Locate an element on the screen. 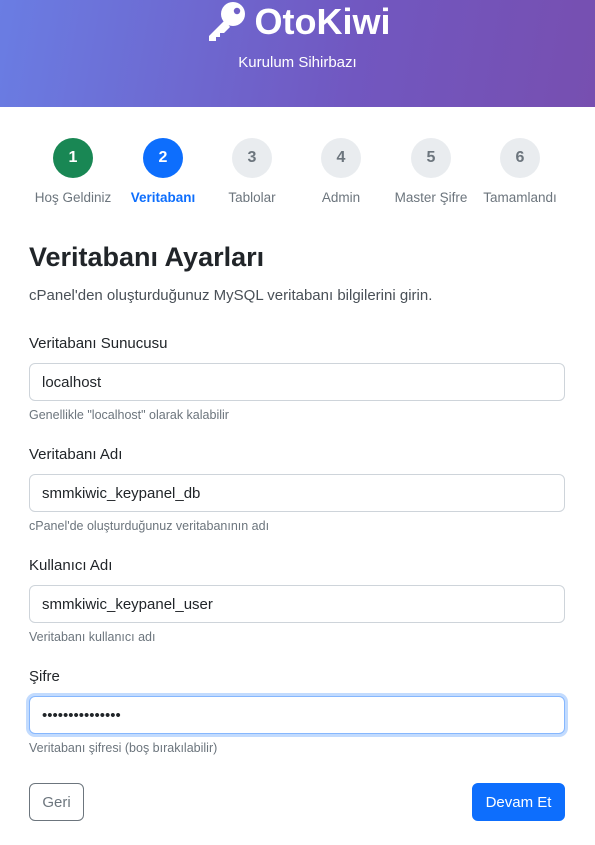 This screenshot has height=845, width=595. db-user-input is located at coordinates (297, 604).